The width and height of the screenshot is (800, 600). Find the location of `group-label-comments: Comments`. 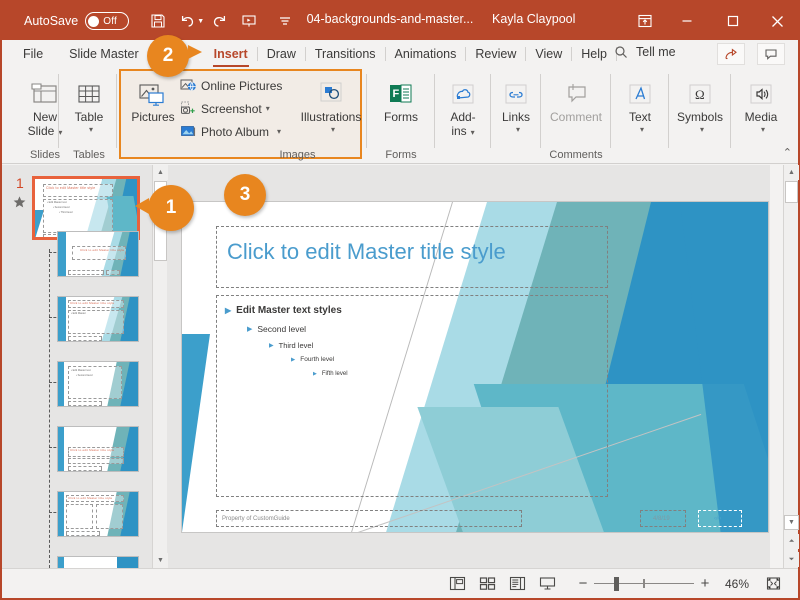

group-label-comments: Comments is located at coordinates (576, 155).